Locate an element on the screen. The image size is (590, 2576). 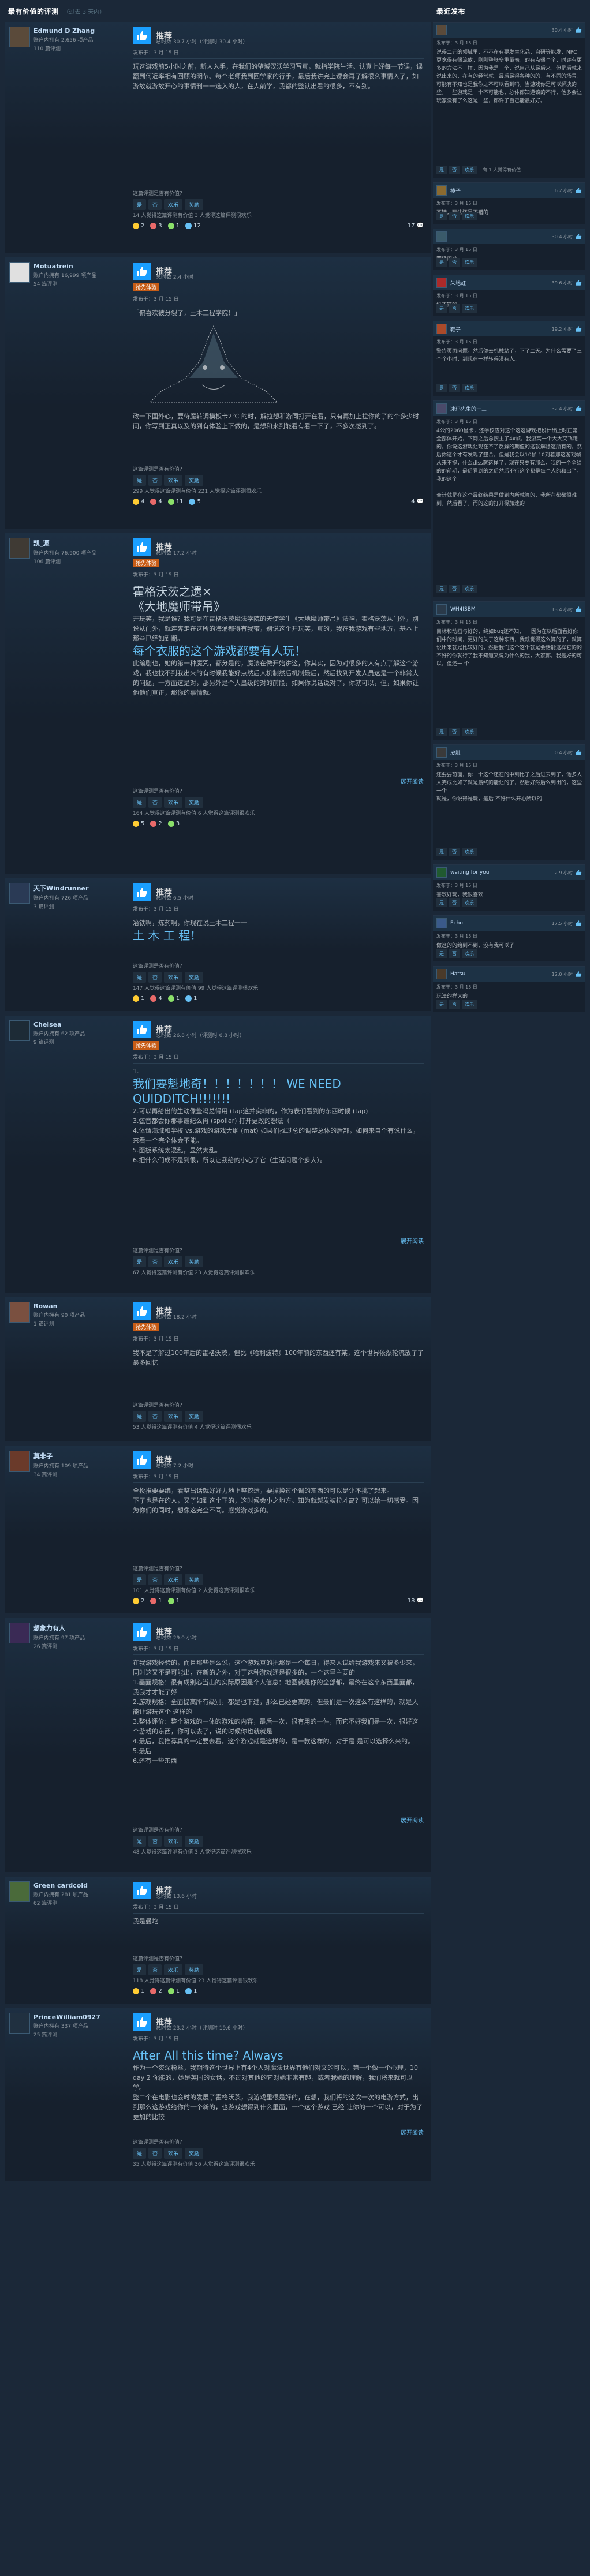
author-name: Chelsea is located at coordinates (82, 1024).